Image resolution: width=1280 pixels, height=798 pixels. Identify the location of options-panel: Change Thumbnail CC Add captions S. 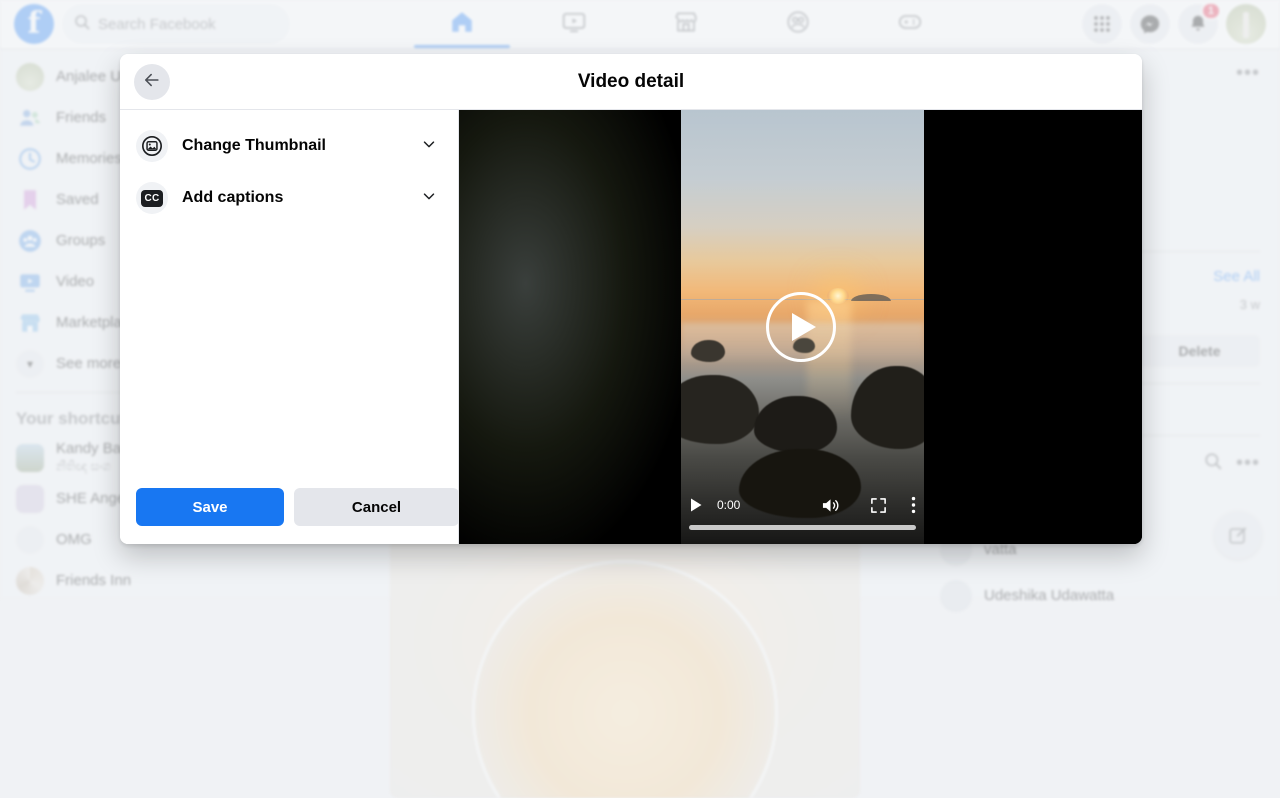
(289, 327).